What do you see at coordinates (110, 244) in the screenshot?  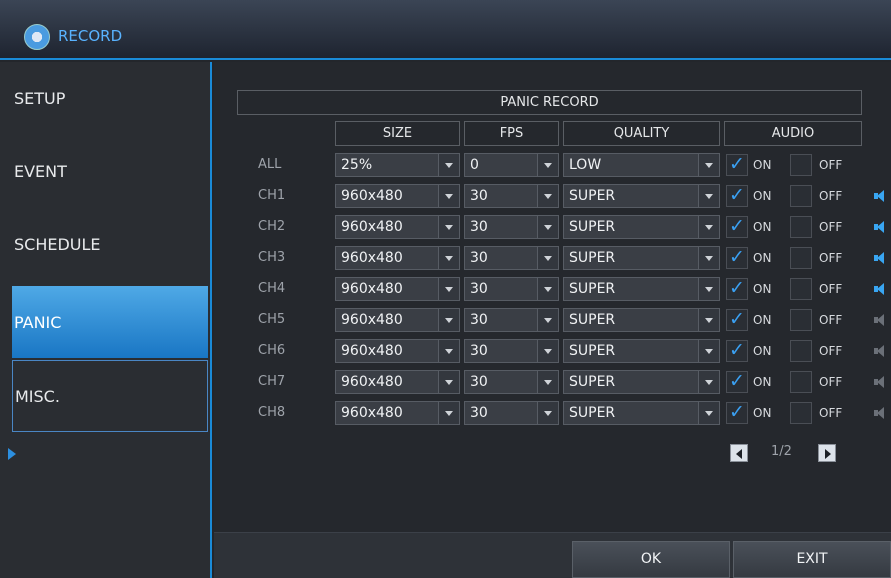 I see `sidebar-item-schedule: SCHEDULE` at bounding box center [110, 244].